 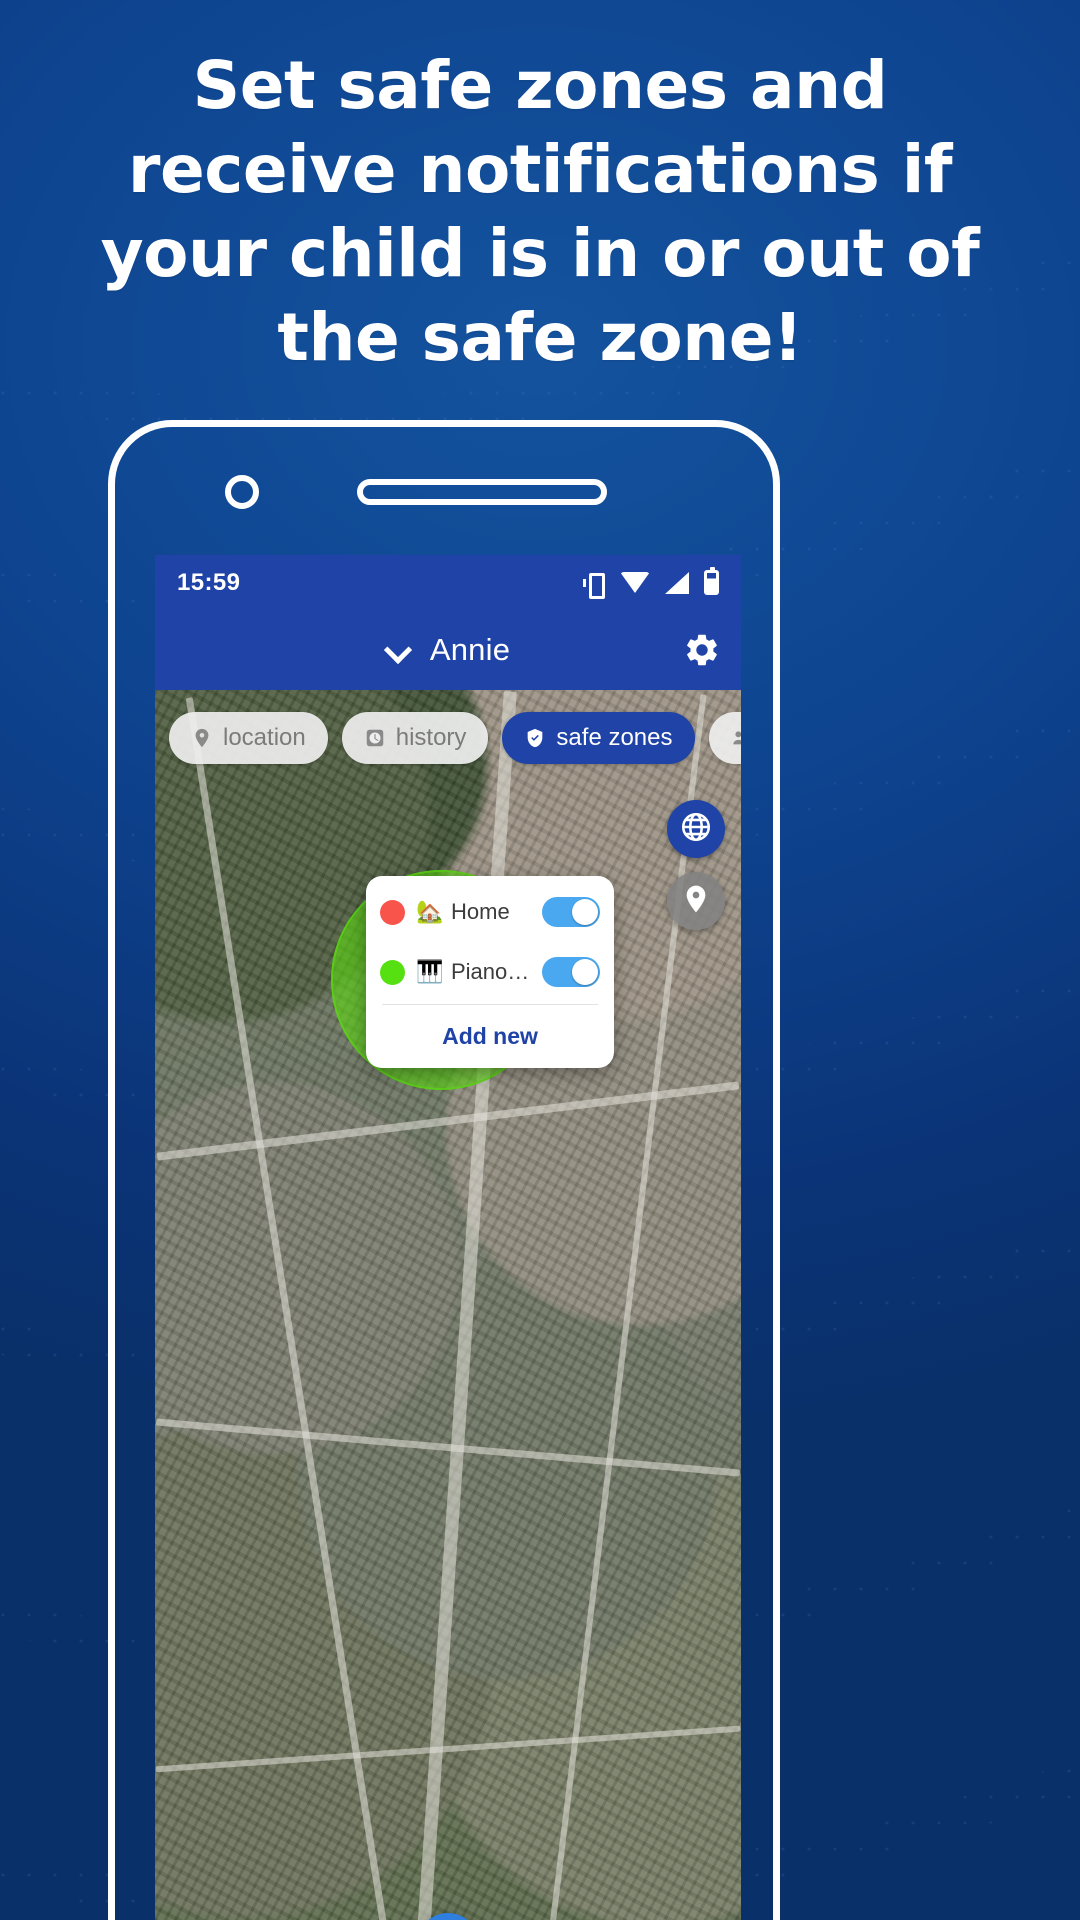 What do you see at coordinates (430, 971) in the screenshot?
I see `piano-emoji-icon: 🎹` at bounding box center [430, 971].